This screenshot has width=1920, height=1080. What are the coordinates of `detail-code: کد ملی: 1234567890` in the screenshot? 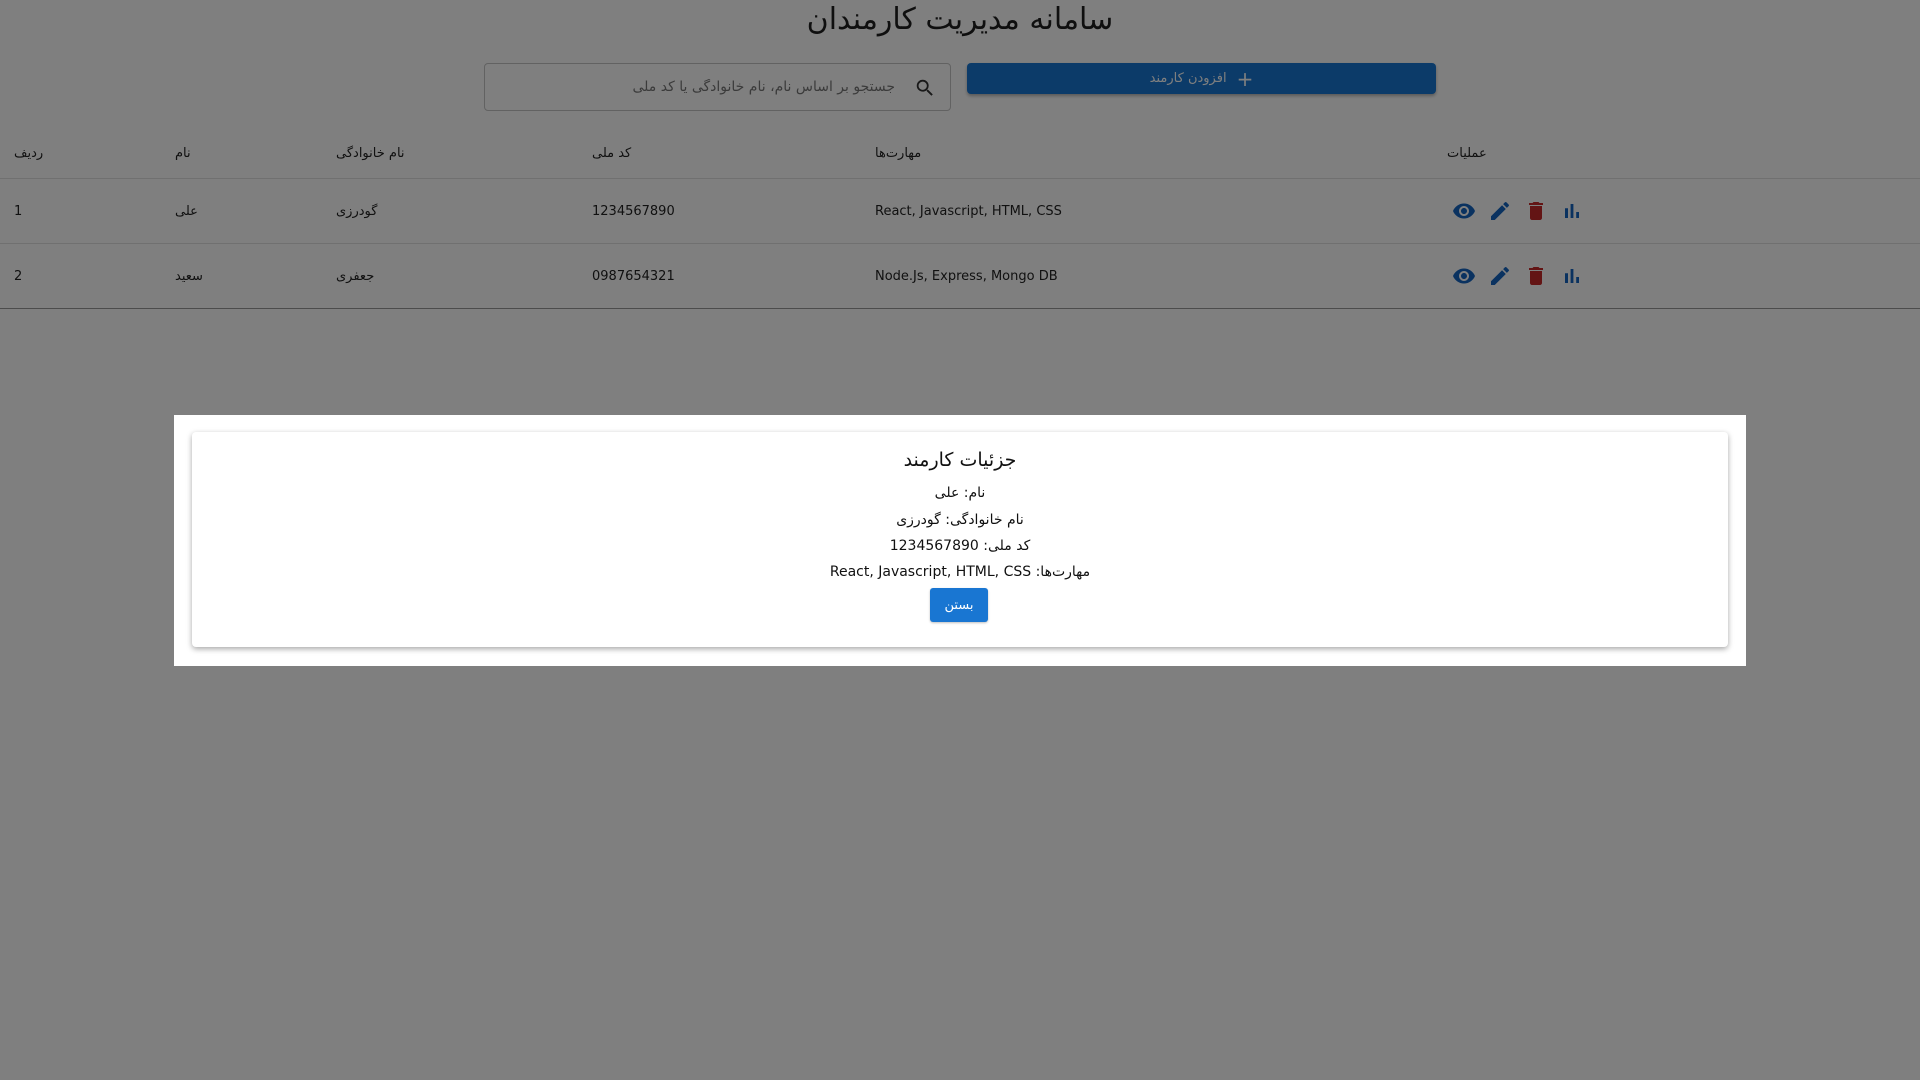 It's located at (960, 546).